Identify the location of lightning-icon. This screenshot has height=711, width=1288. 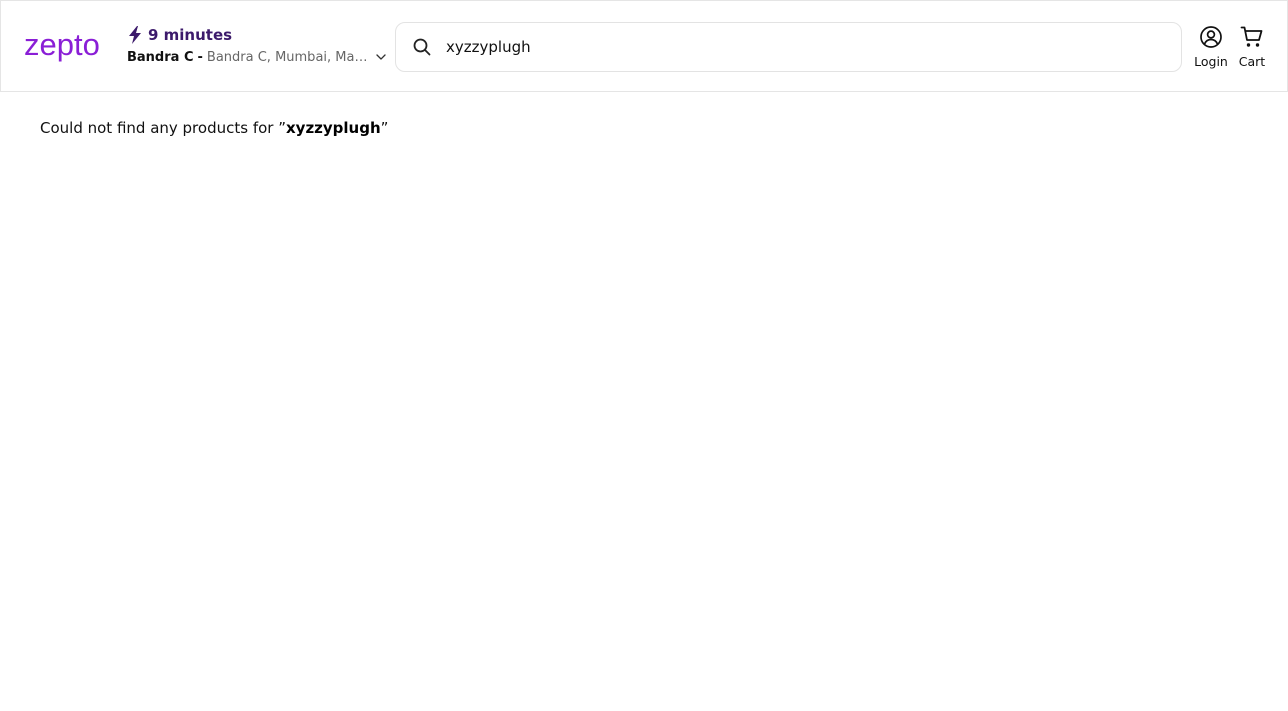
(135, 35).